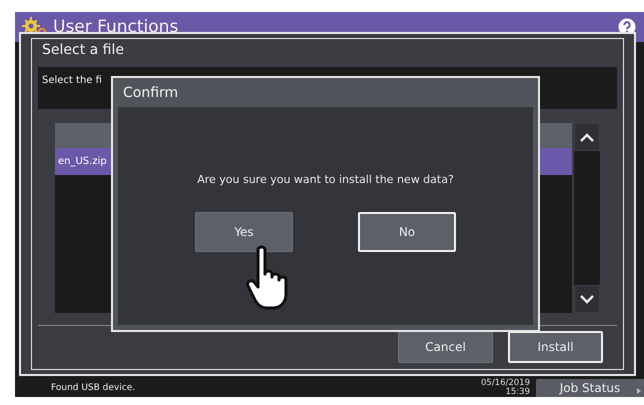 The image size is (644, 405). I want to click on dialog-button: Install, so click(555, 347).